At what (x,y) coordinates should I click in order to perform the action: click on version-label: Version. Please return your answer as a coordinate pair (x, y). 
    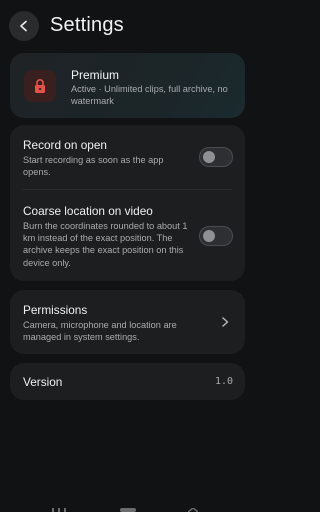
    Looking at the image, I should click on (43, 382).